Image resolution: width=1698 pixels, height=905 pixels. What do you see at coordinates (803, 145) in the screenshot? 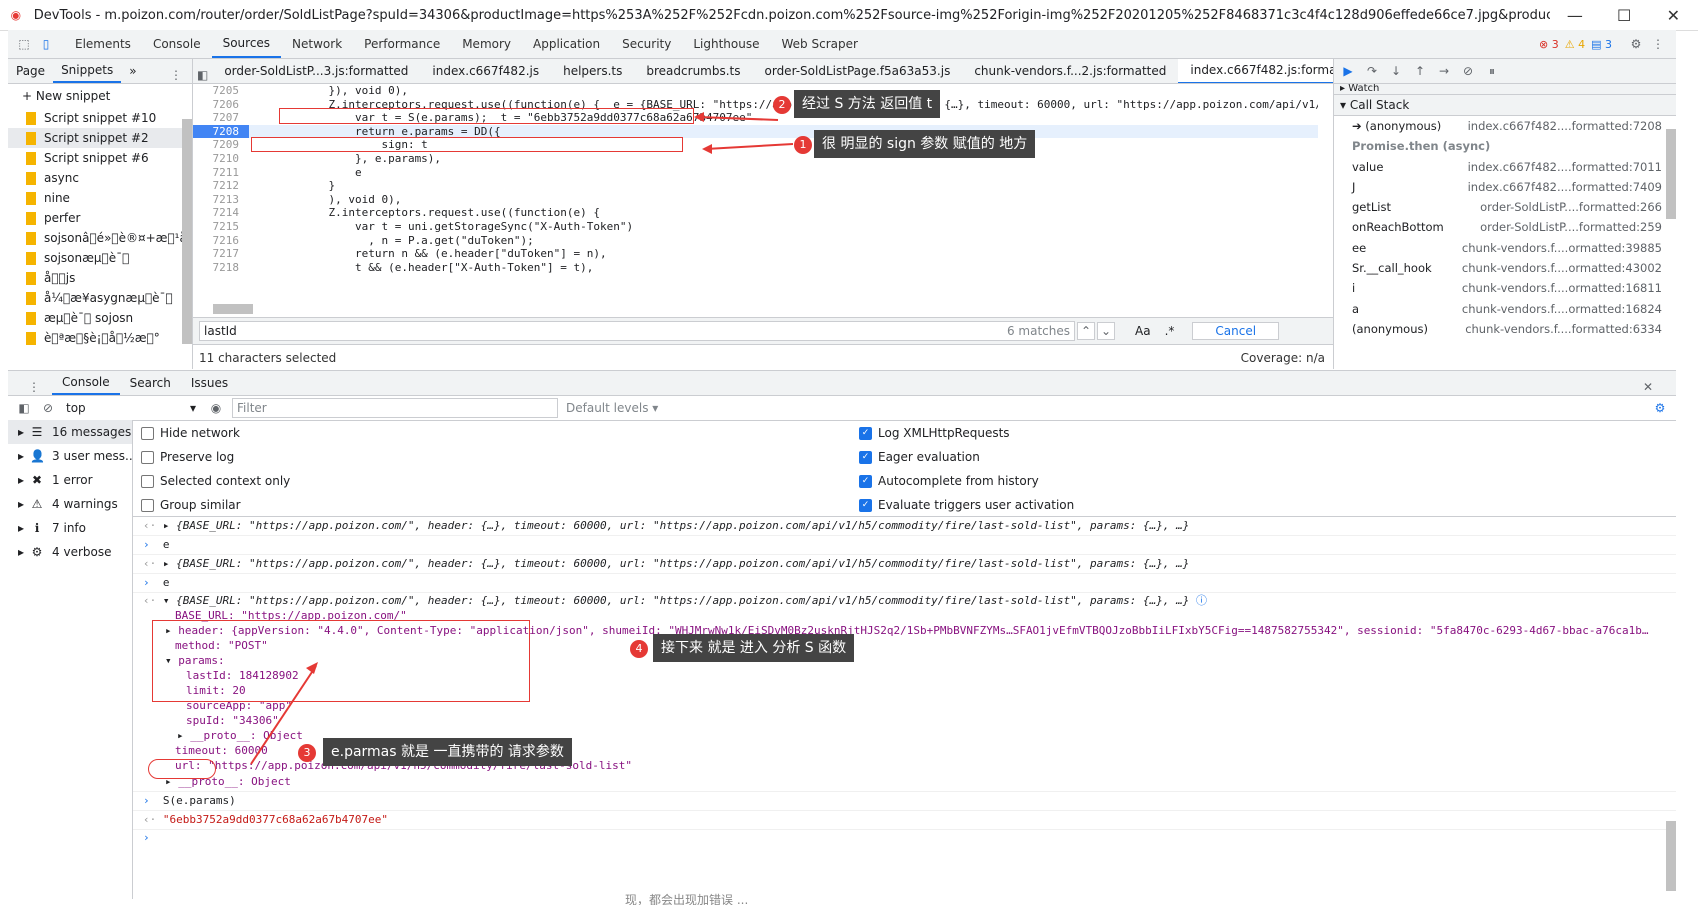
I see `annotation-badge-1: 1` at bounding box center [803, 145].